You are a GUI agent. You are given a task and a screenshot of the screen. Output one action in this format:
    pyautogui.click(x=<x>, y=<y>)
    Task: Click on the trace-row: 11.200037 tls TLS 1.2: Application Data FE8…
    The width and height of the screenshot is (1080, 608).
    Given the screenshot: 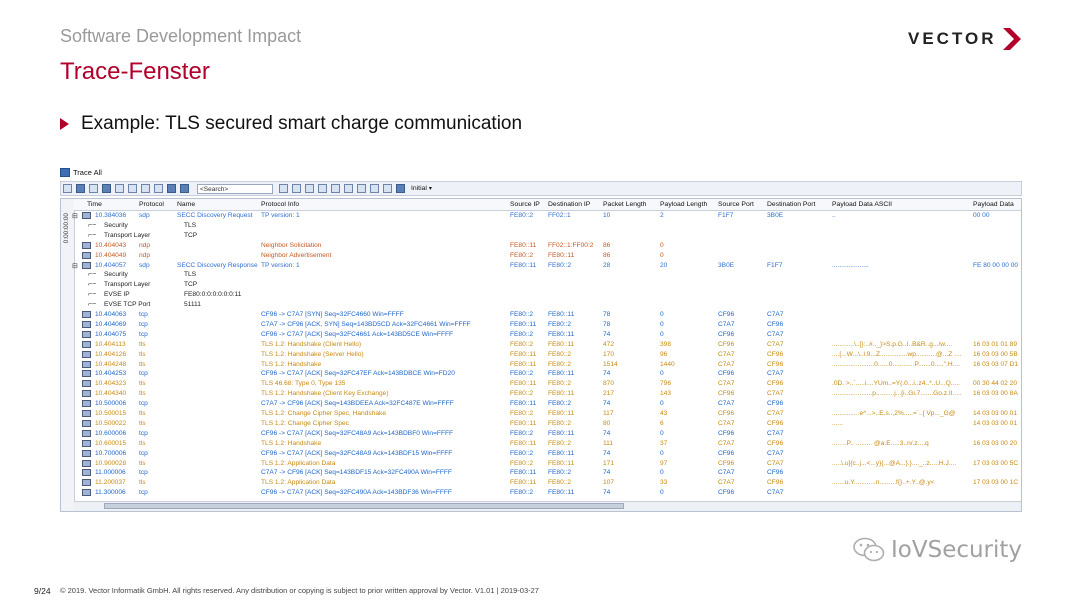 What is the action you would take?
    pyautogui.click(x=547, y=483)
    